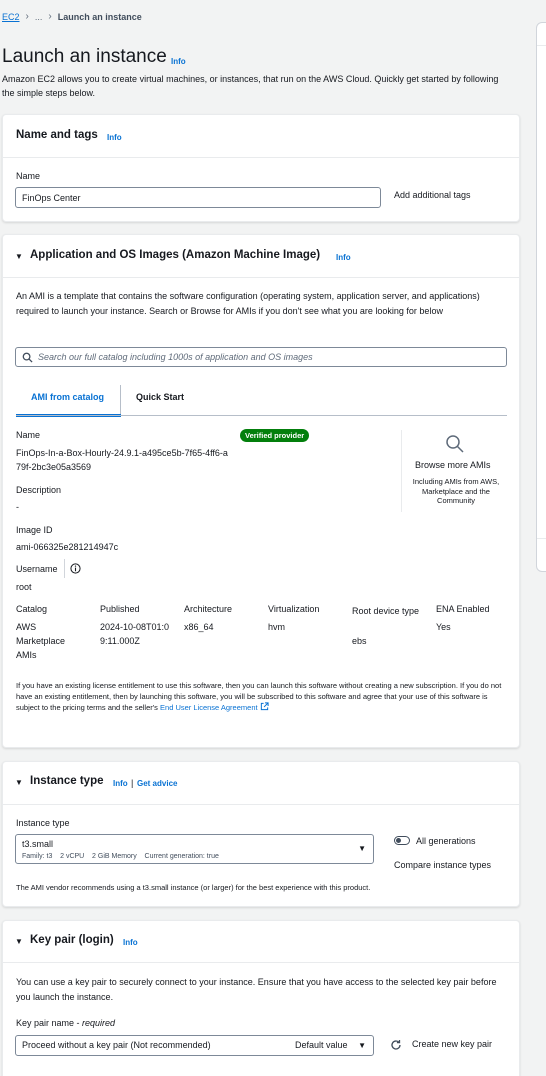 This screenshot has height=1076, width=546. What do you see at coordinates (264, 706) in the screenshot?
I see `external-link-icon` at bounding box center [264, 706].